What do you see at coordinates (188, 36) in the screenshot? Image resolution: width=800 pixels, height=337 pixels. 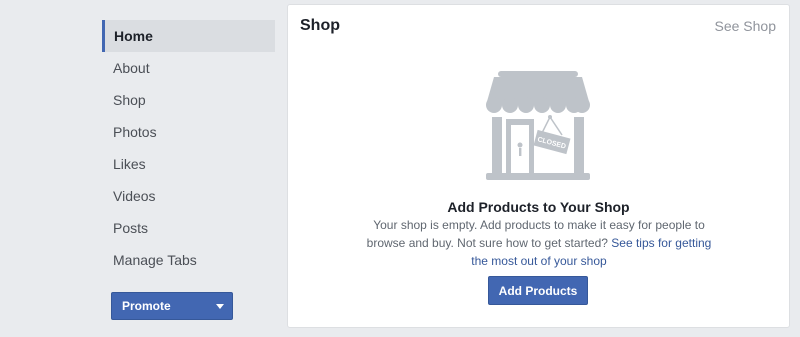 I see `sidebar-item-home: Home` at bounding box center [188, 36].